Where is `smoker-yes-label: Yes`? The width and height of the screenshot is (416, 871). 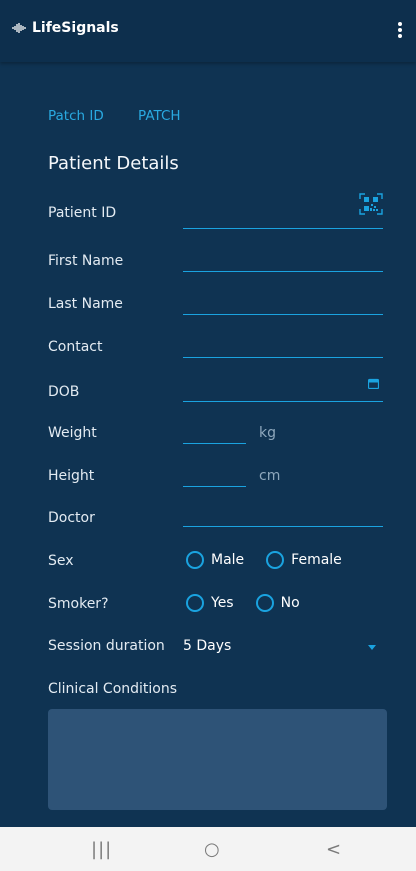
smoker-yes-label: Yes is located at coordinates (222, 603).